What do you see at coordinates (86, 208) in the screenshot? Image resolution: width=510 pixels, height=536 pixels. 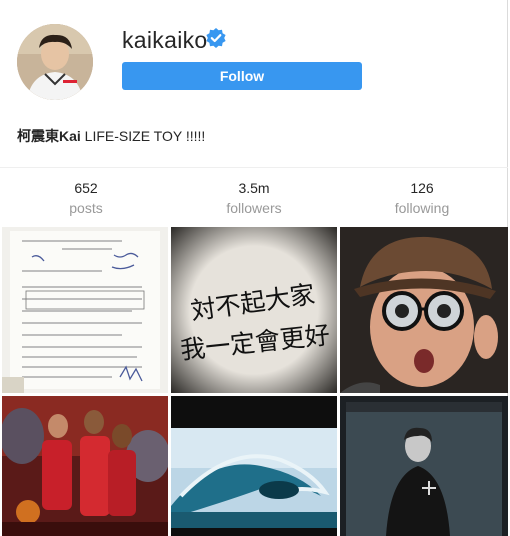 I see `stat-posts-label: posts` at bounding box center [86, 208].